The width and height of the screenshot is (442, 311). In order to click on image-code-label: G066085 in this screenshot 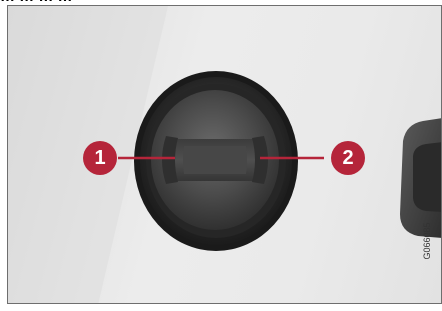, I will do `click(427, 241)`.